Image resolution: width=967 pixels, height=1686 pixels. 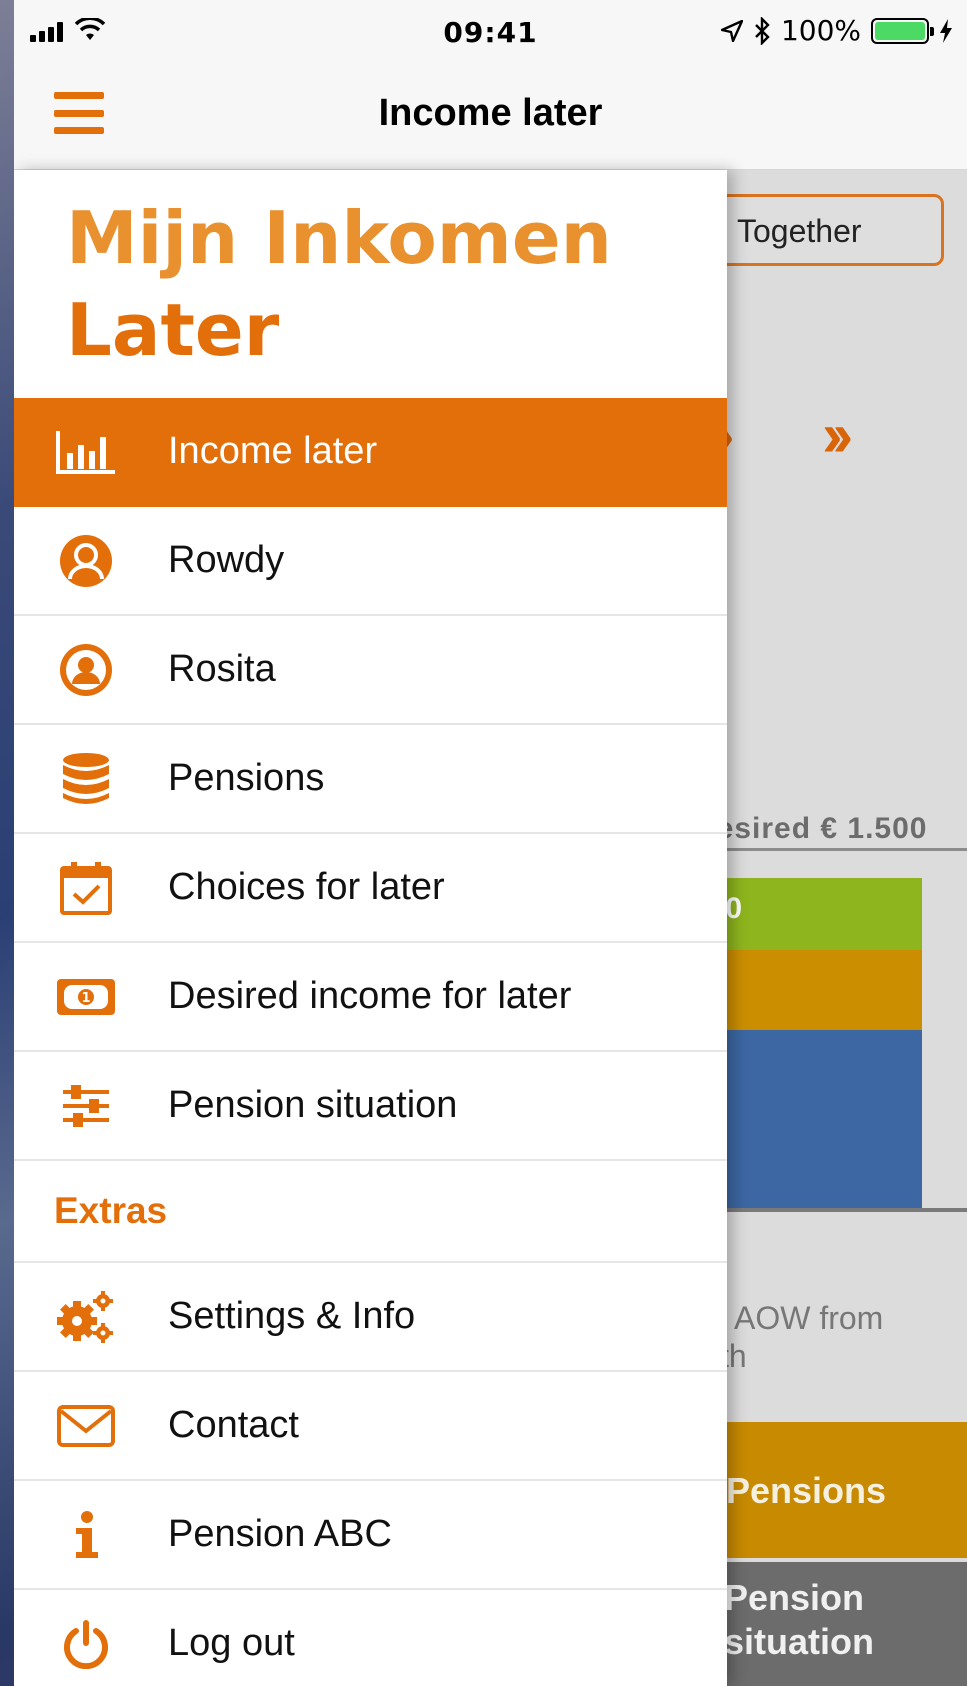 I want to click on charging-bolt-icon, so click(x=946, y=30).